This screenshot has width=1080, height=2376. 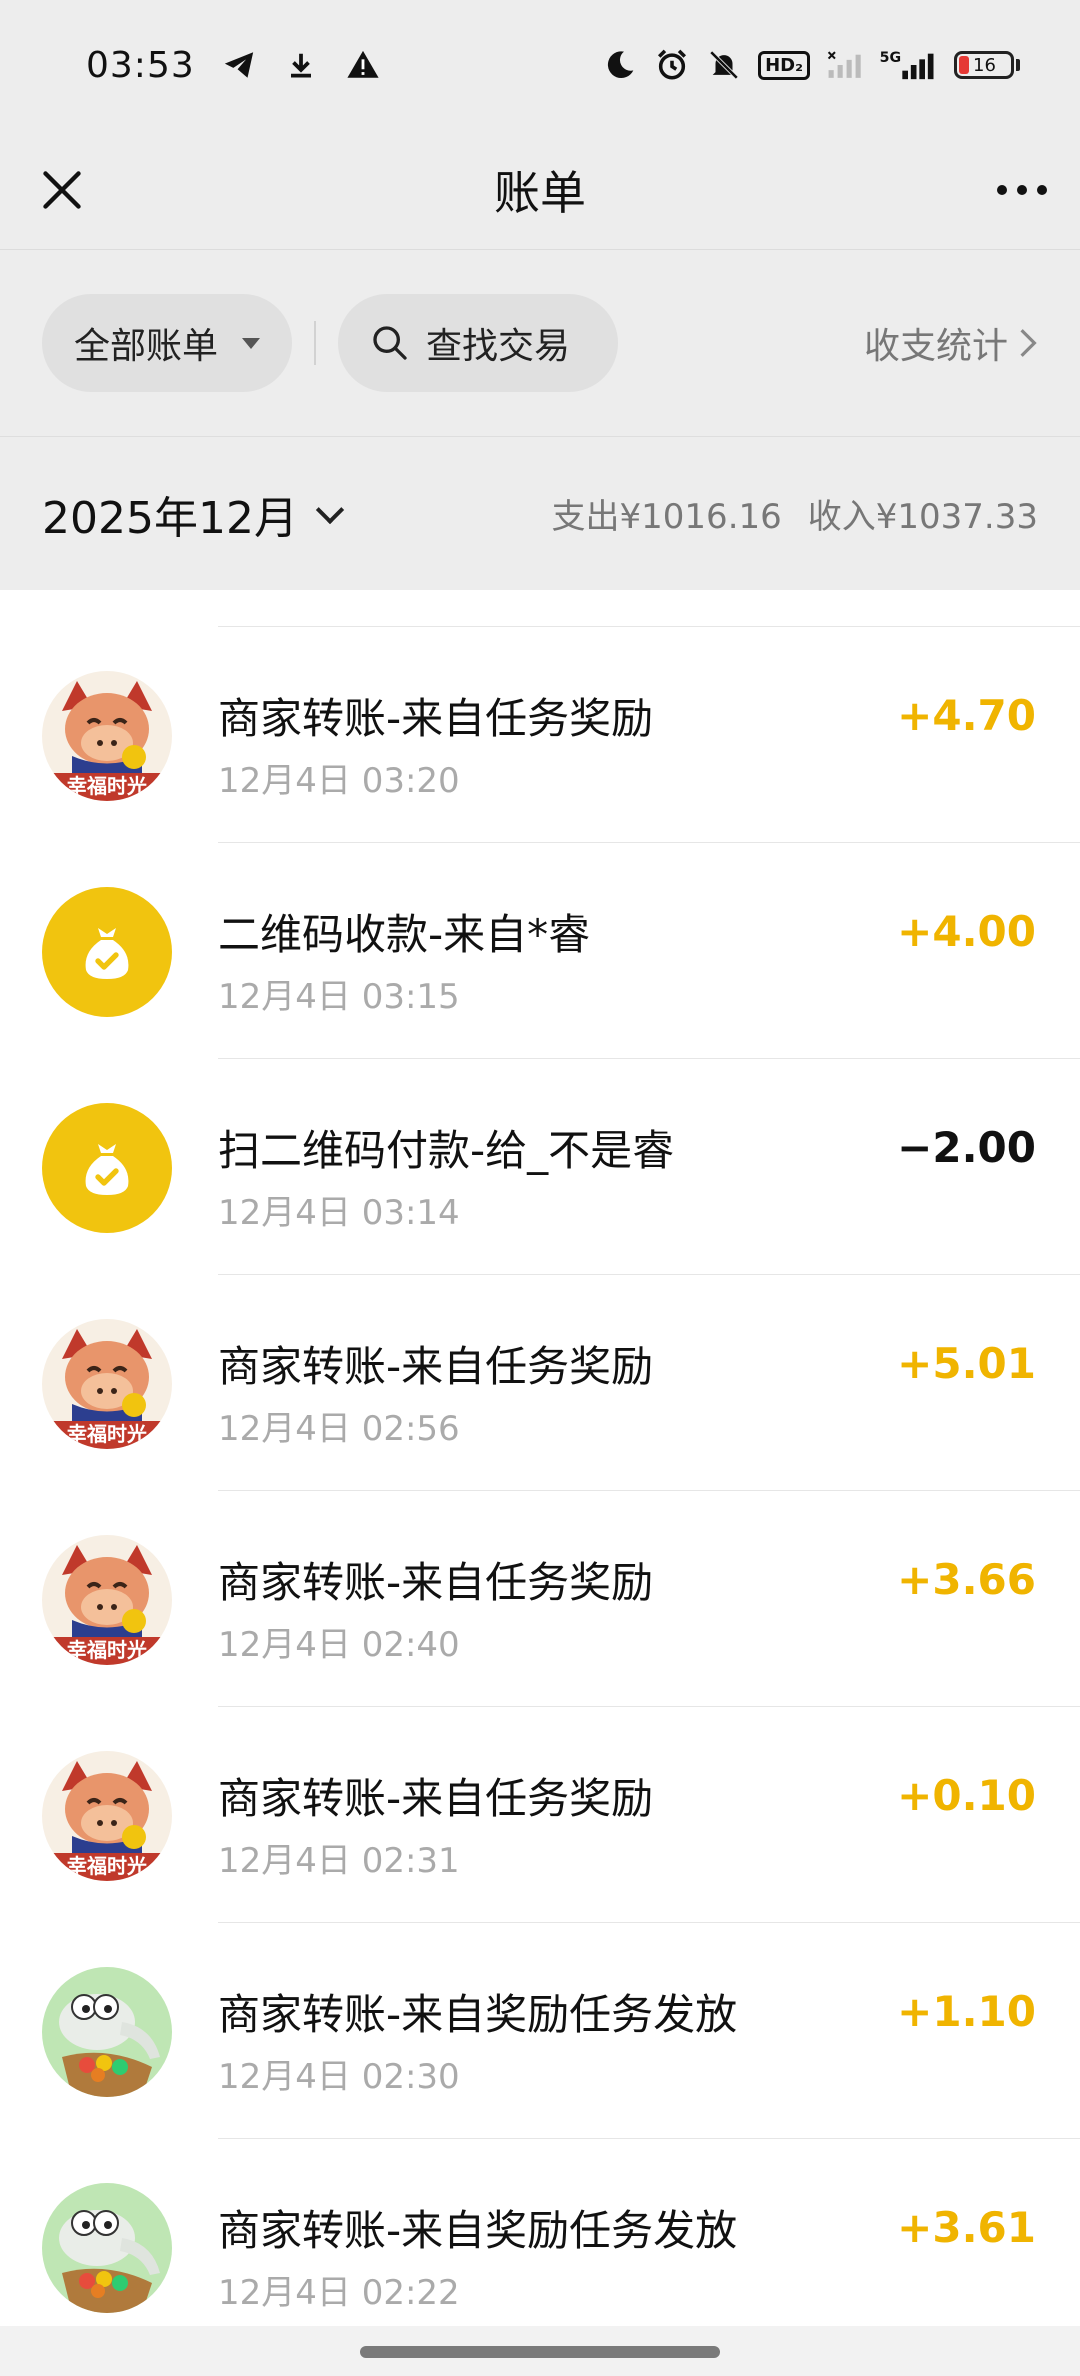 What do you see at coordinates (966, 1579) in the screenshot?
I see `transaction-amount: +3.66` at bounding box center [966, 1579].